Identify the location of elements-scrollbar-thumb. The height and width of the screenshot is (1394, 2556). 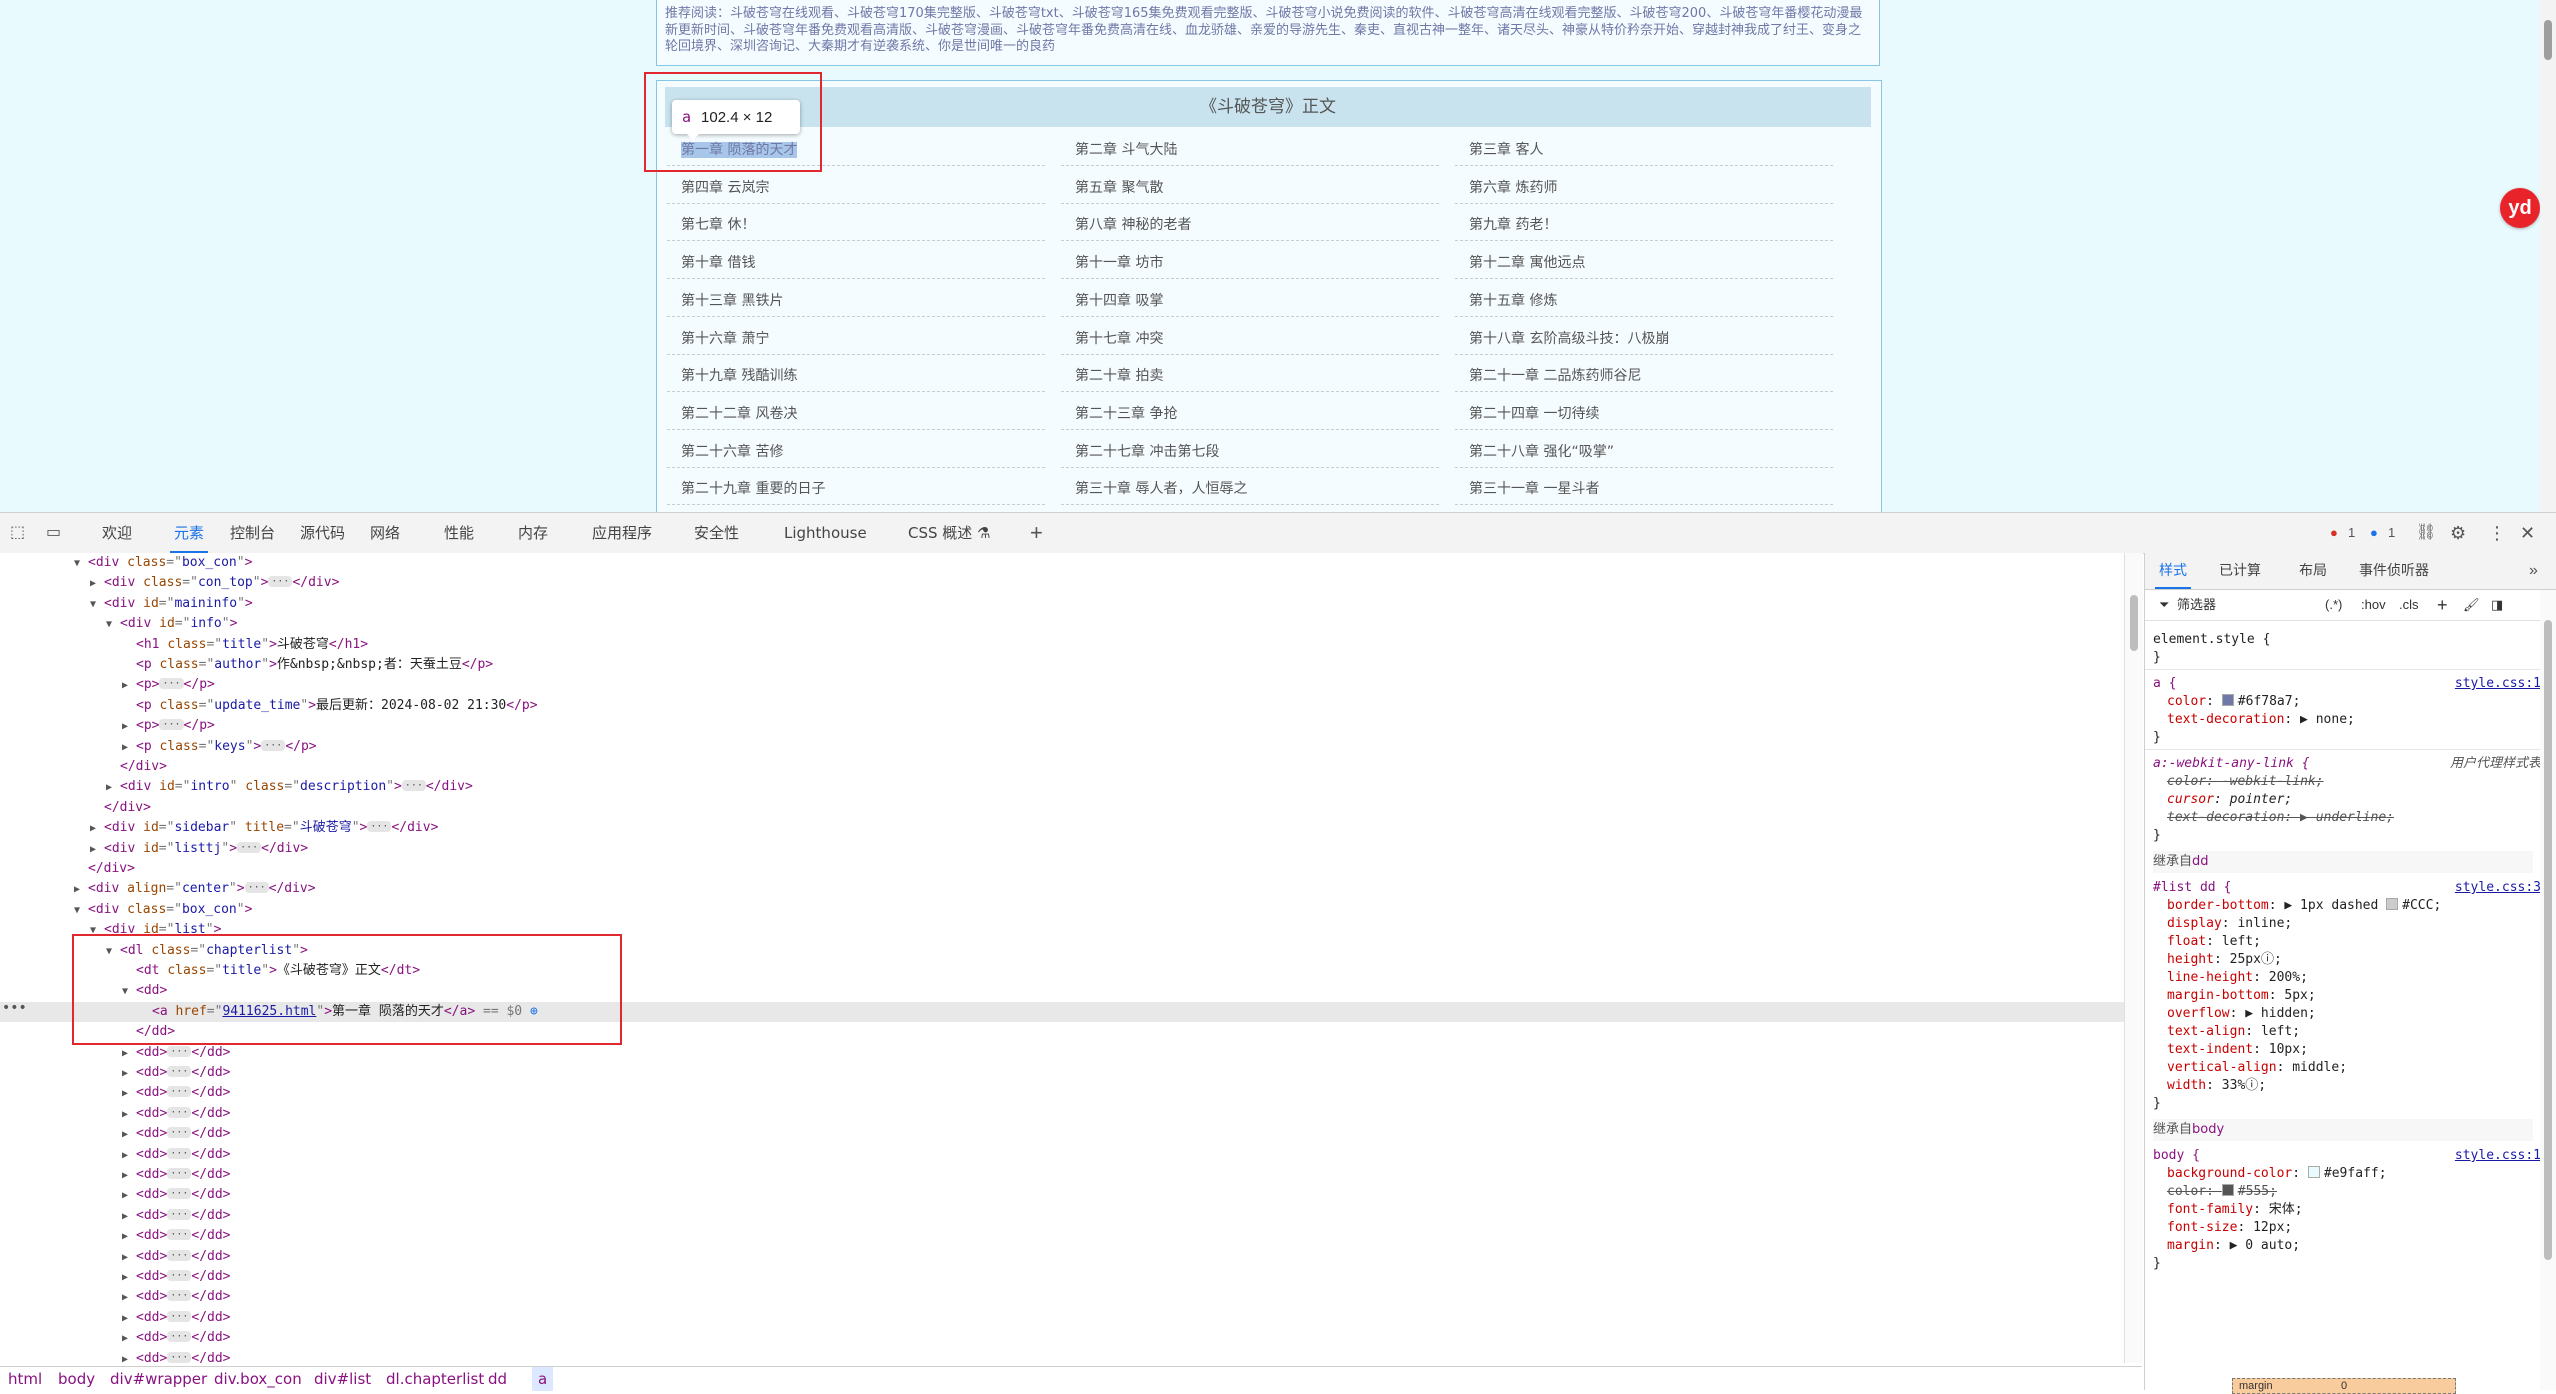
(2134, 623).